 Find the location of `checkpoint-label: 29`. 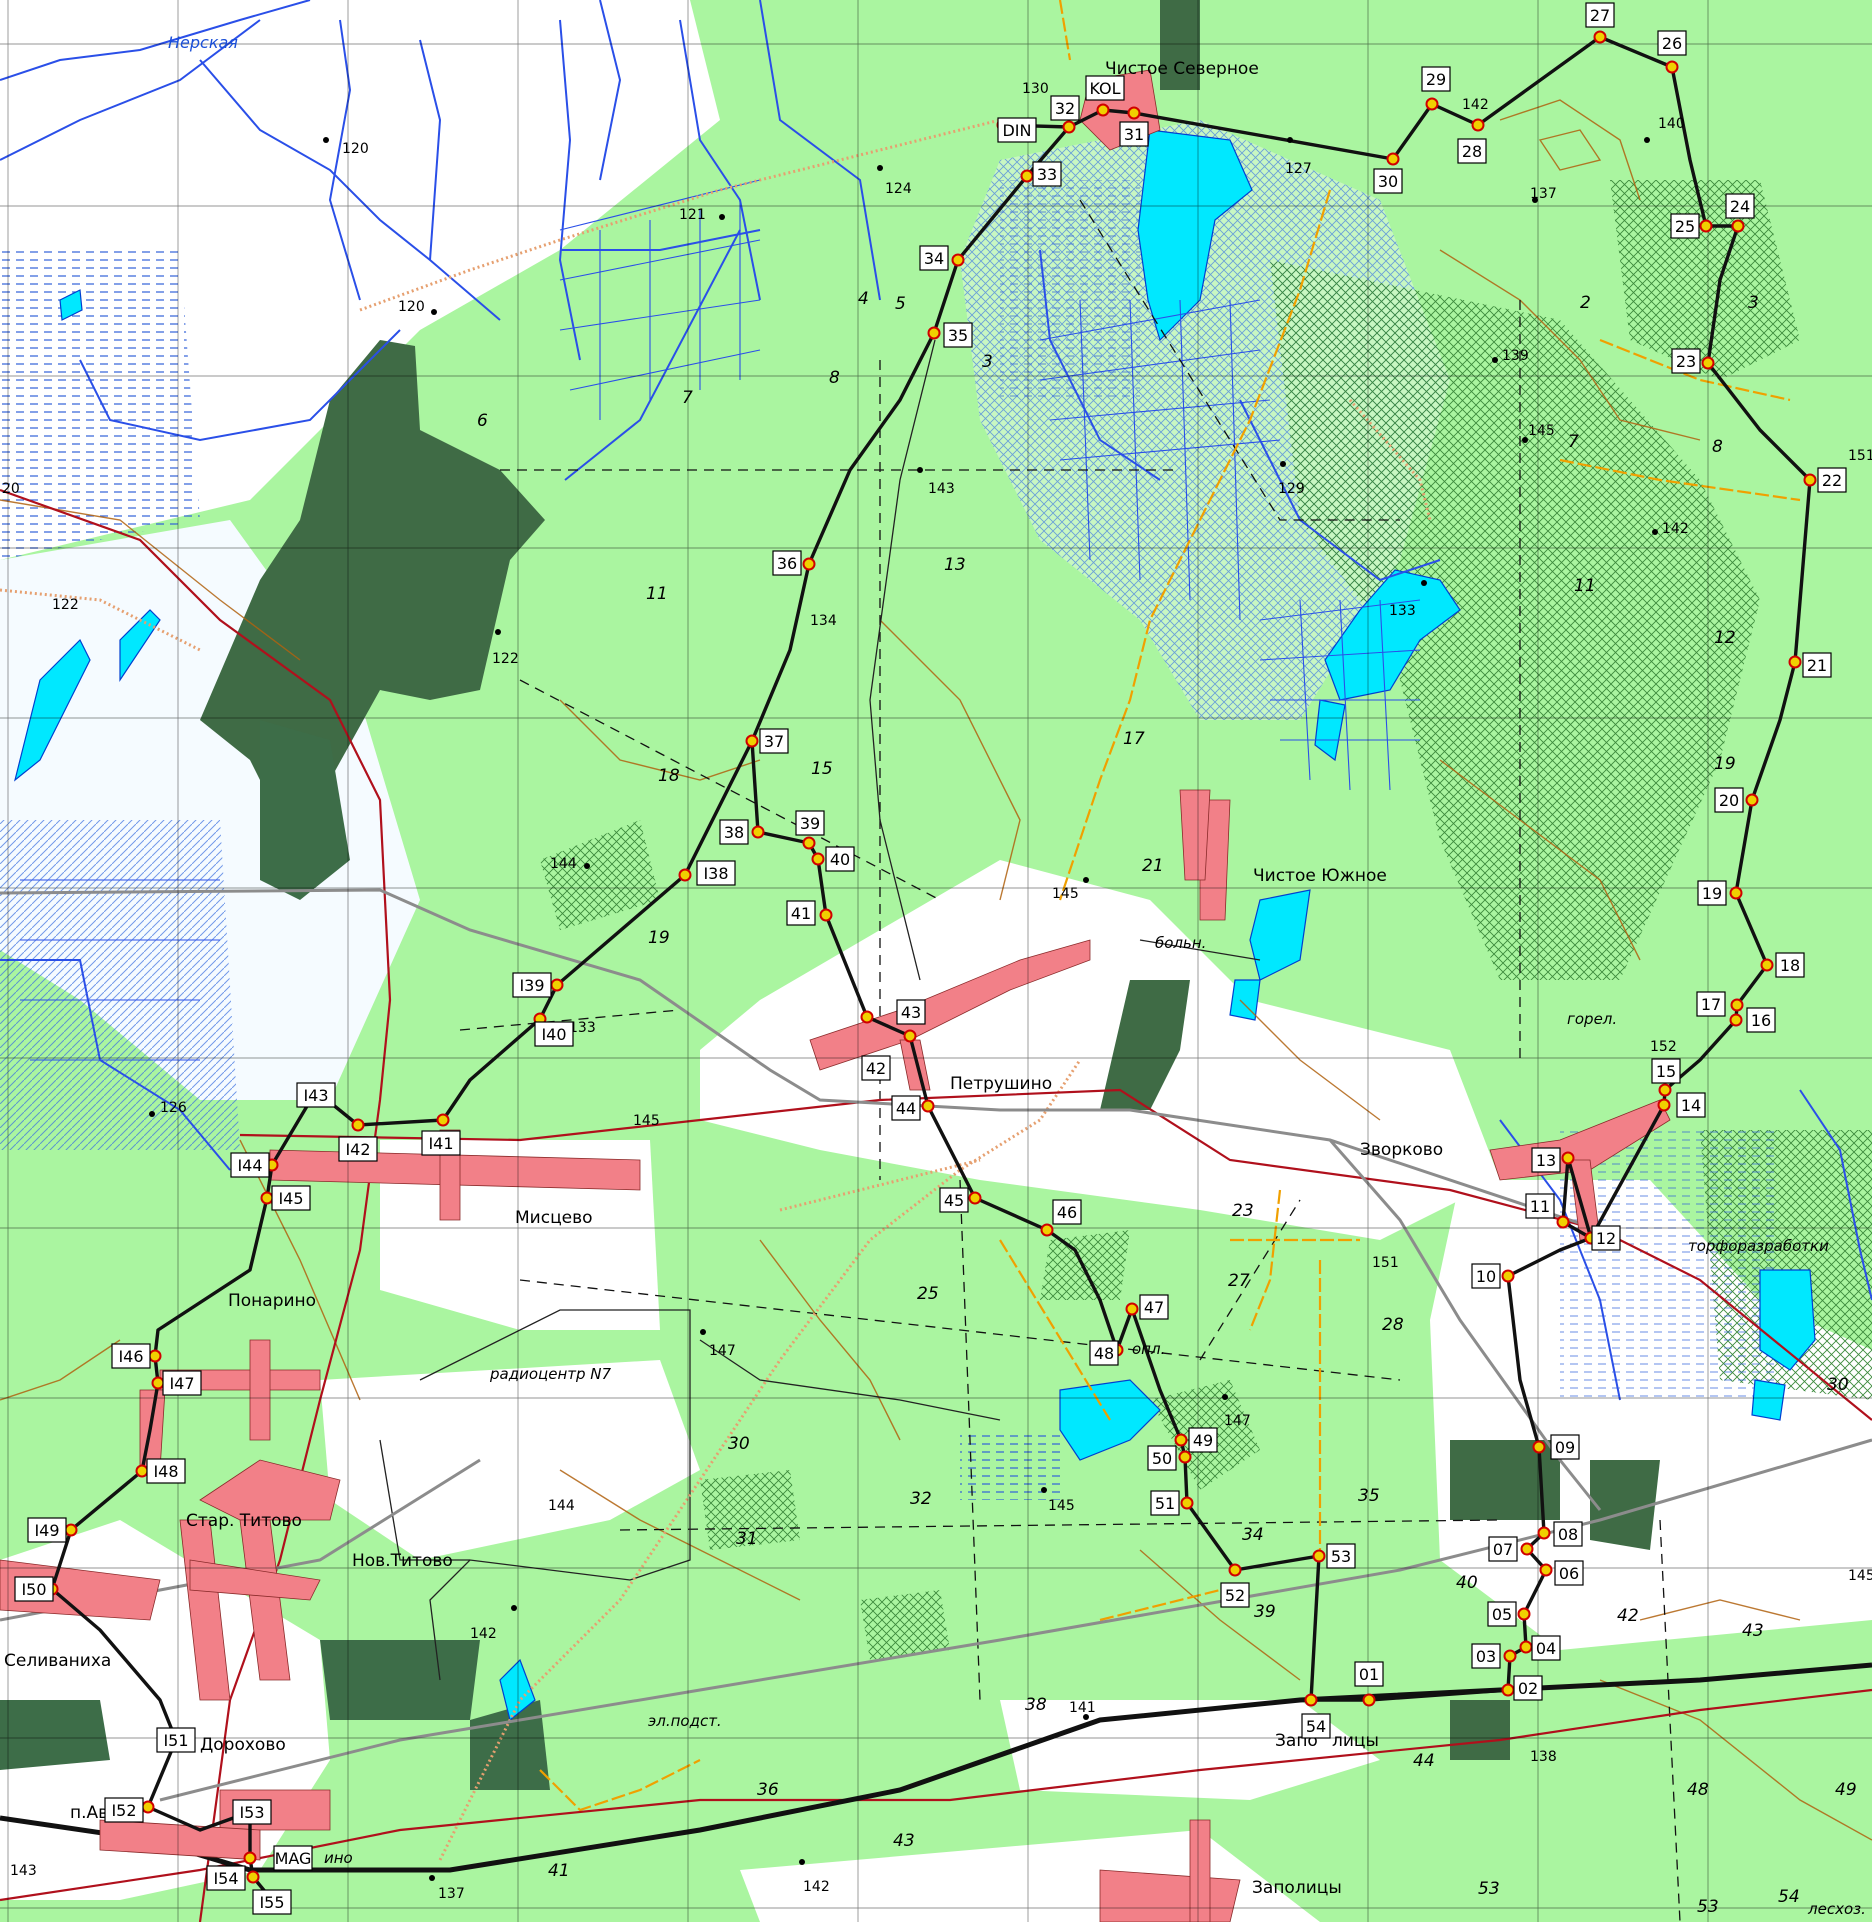

checkpoint-label: 29 is located at coordinates (1436, 79).